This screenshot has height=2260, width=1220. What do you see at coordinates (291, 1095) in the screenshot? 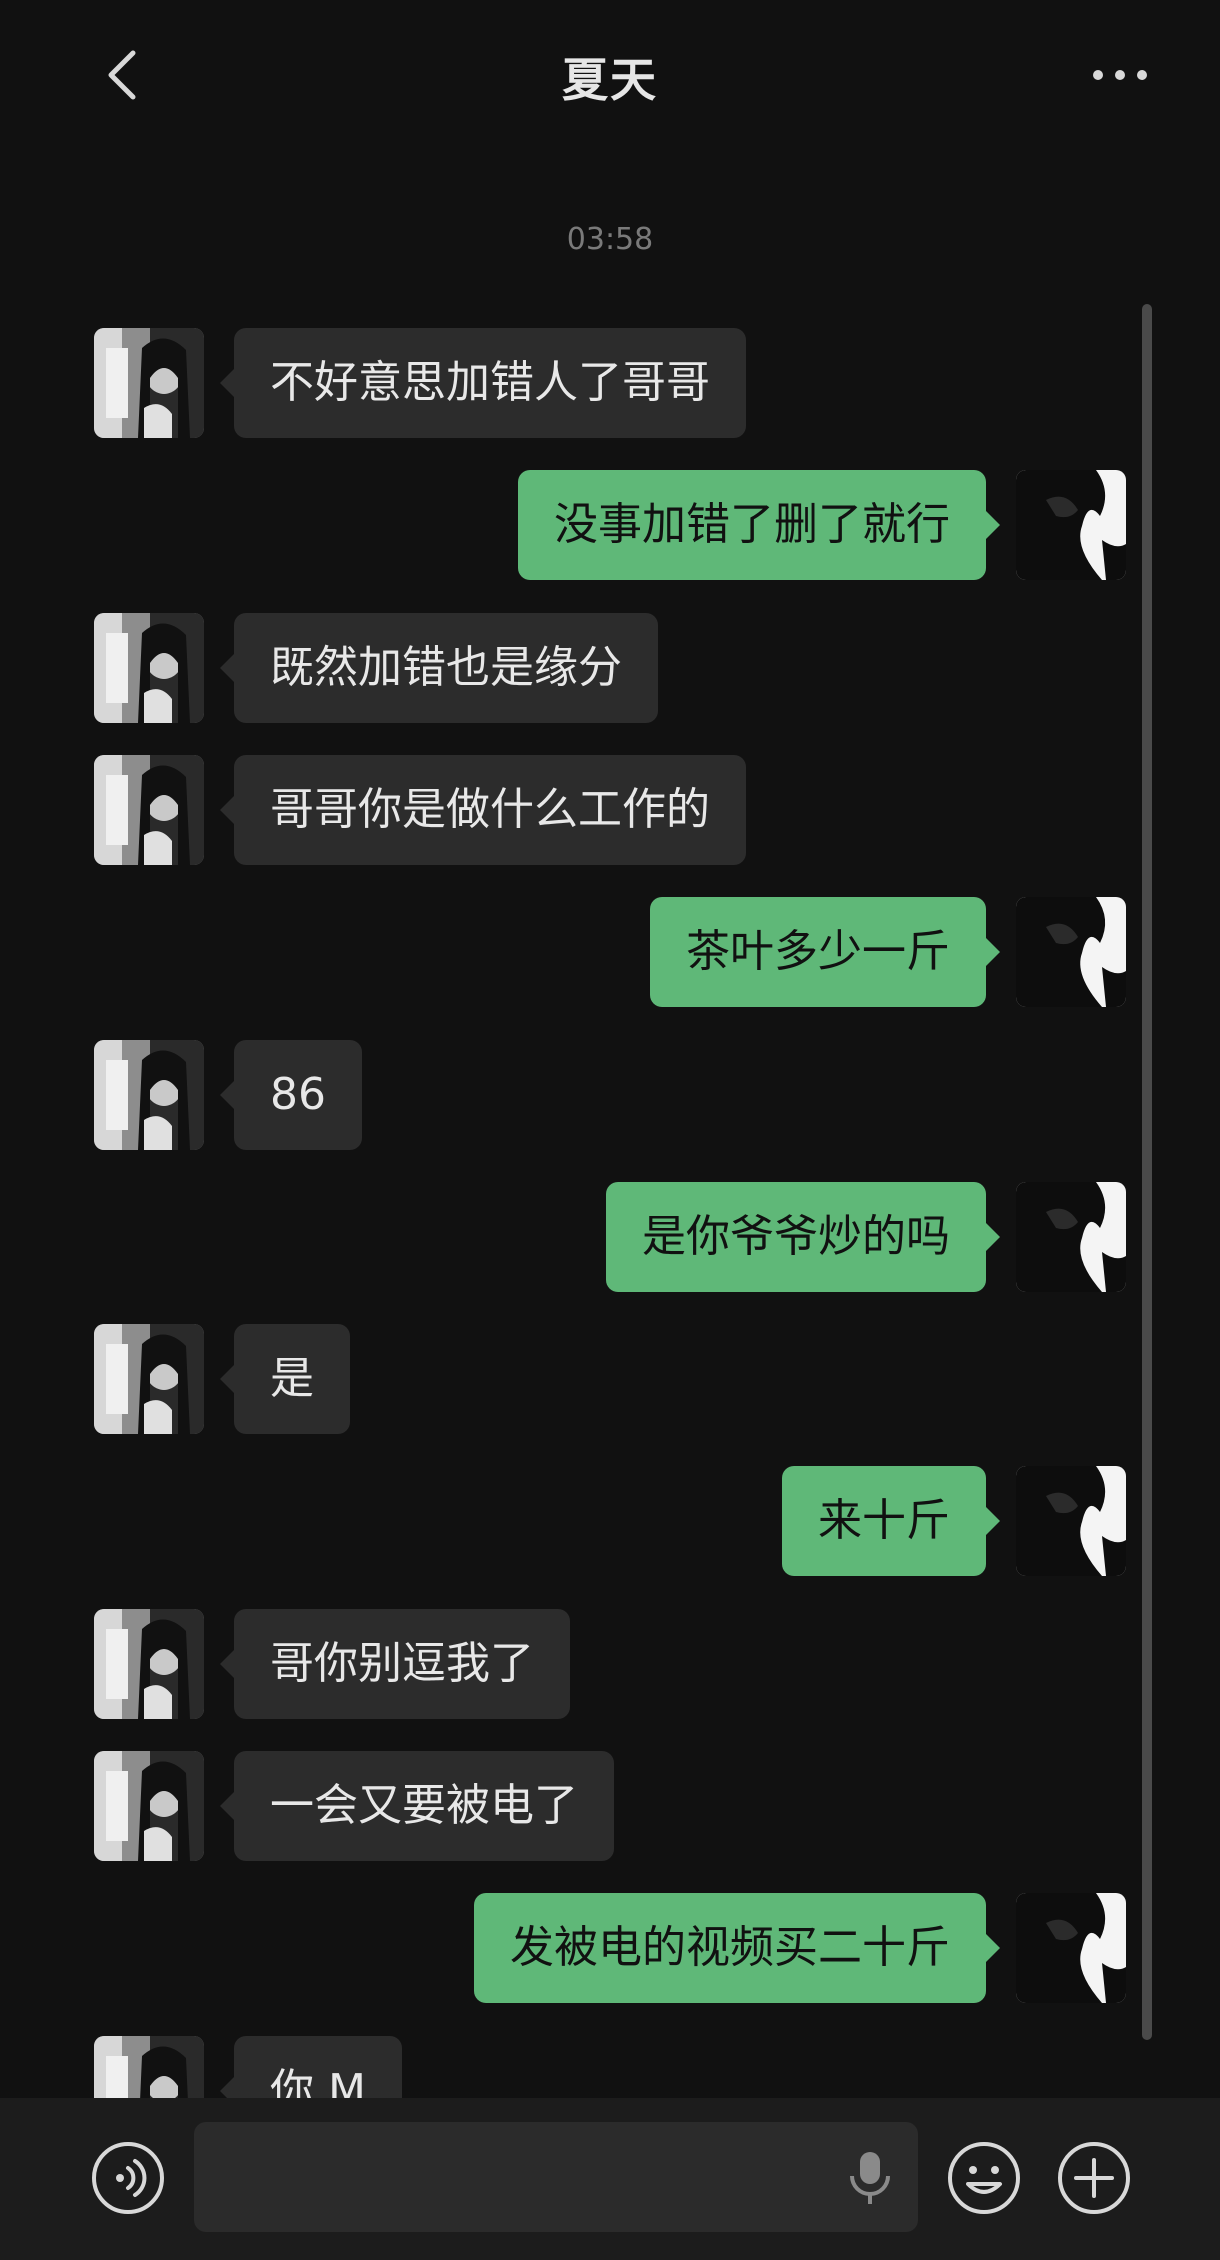
I see `received-message-bubble: 86` at bounding box center [291, 1095].